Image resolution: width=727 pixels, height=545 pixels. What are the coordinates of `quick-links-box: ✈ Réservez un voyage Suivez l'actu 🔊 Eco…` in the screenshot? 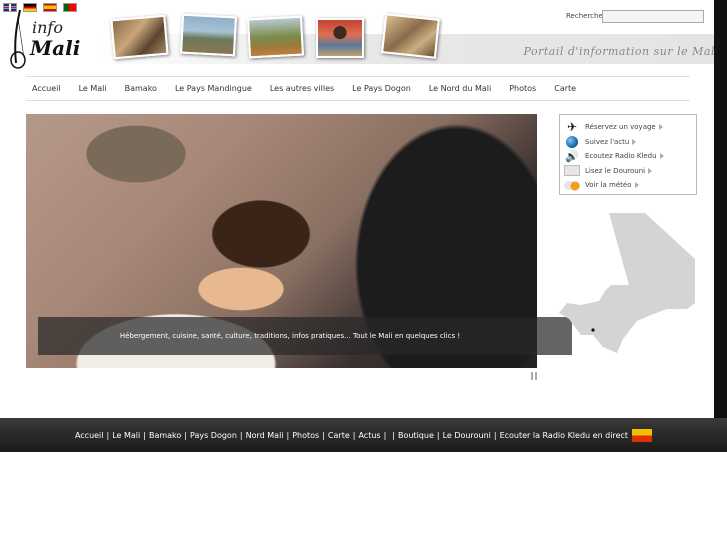 It's located at (628, 154).